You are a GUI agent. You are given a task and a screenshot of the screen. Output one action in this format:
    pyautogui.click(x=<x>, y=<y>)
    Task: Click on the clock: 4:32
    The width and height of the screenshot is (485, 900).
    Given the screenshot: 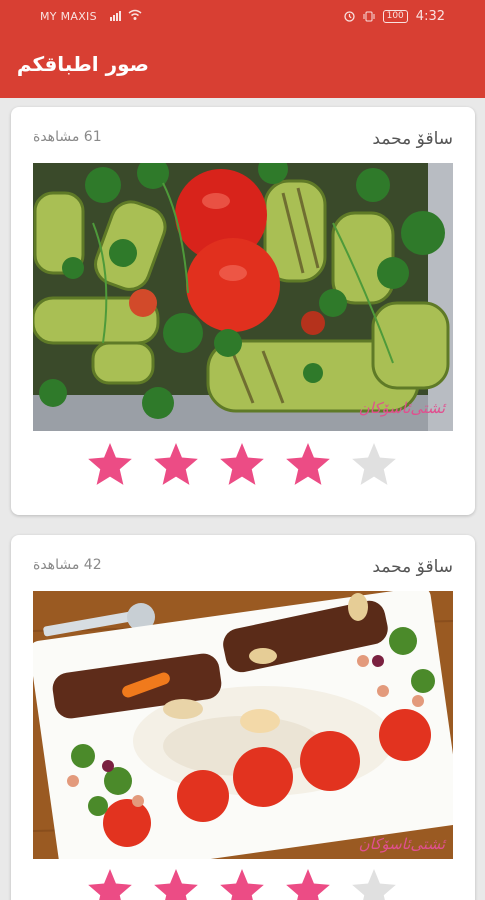 What is the action you would take?
    pyautogui.click(x=430, y=16)
    